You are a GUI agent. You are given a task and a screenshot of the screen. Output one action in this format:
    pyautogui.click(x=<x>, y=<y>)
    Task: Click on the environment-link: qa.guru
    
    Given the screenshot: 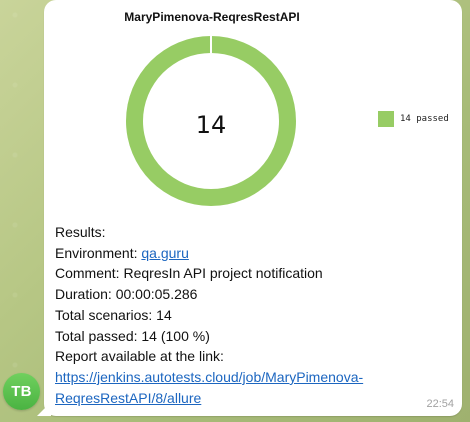 What is the action you would take?
    pyautogui.click(x=164, y=253)
    